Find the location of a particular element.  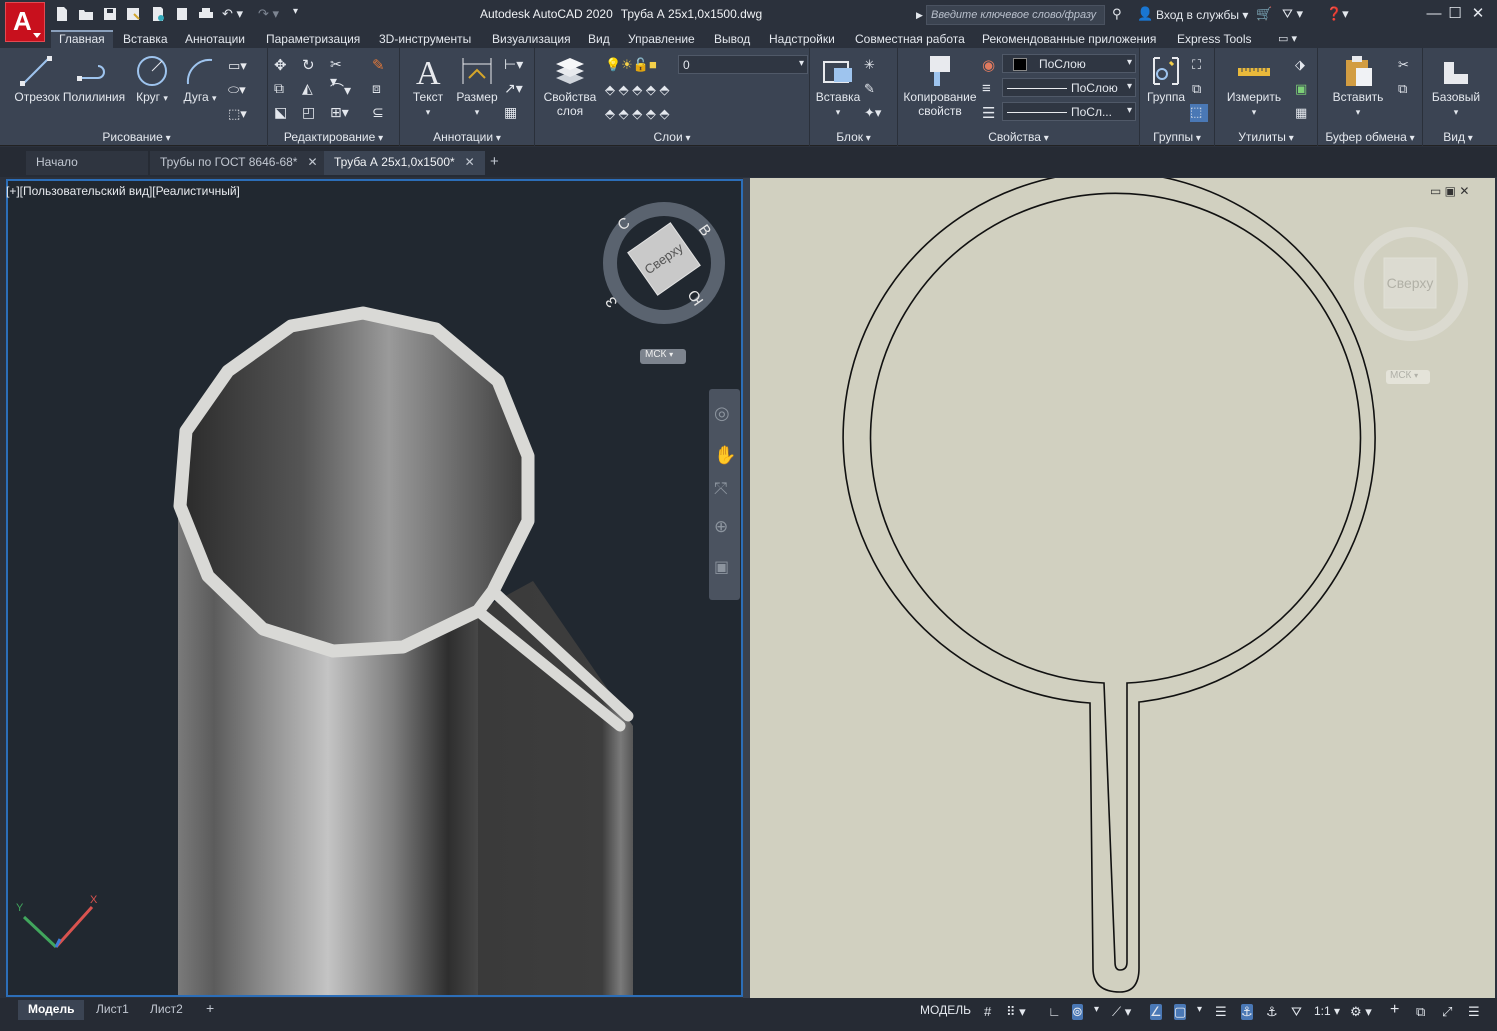

layer-dropdown: 0 is located at coordinates (743, 64).